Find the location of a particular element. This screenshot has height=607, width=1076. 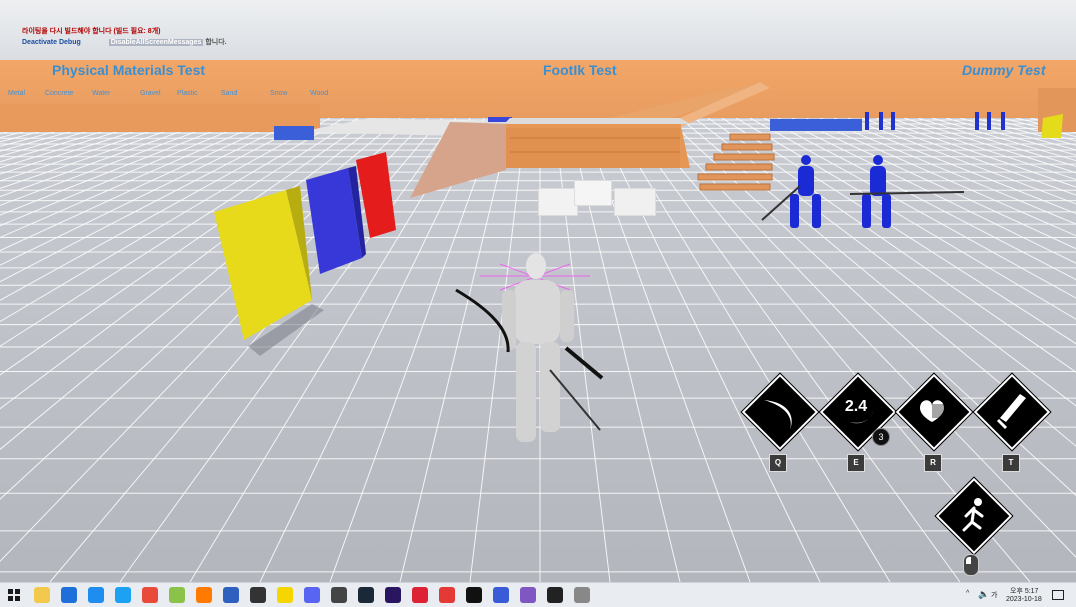

material-label: Metal is located at coordinates (17, 93).